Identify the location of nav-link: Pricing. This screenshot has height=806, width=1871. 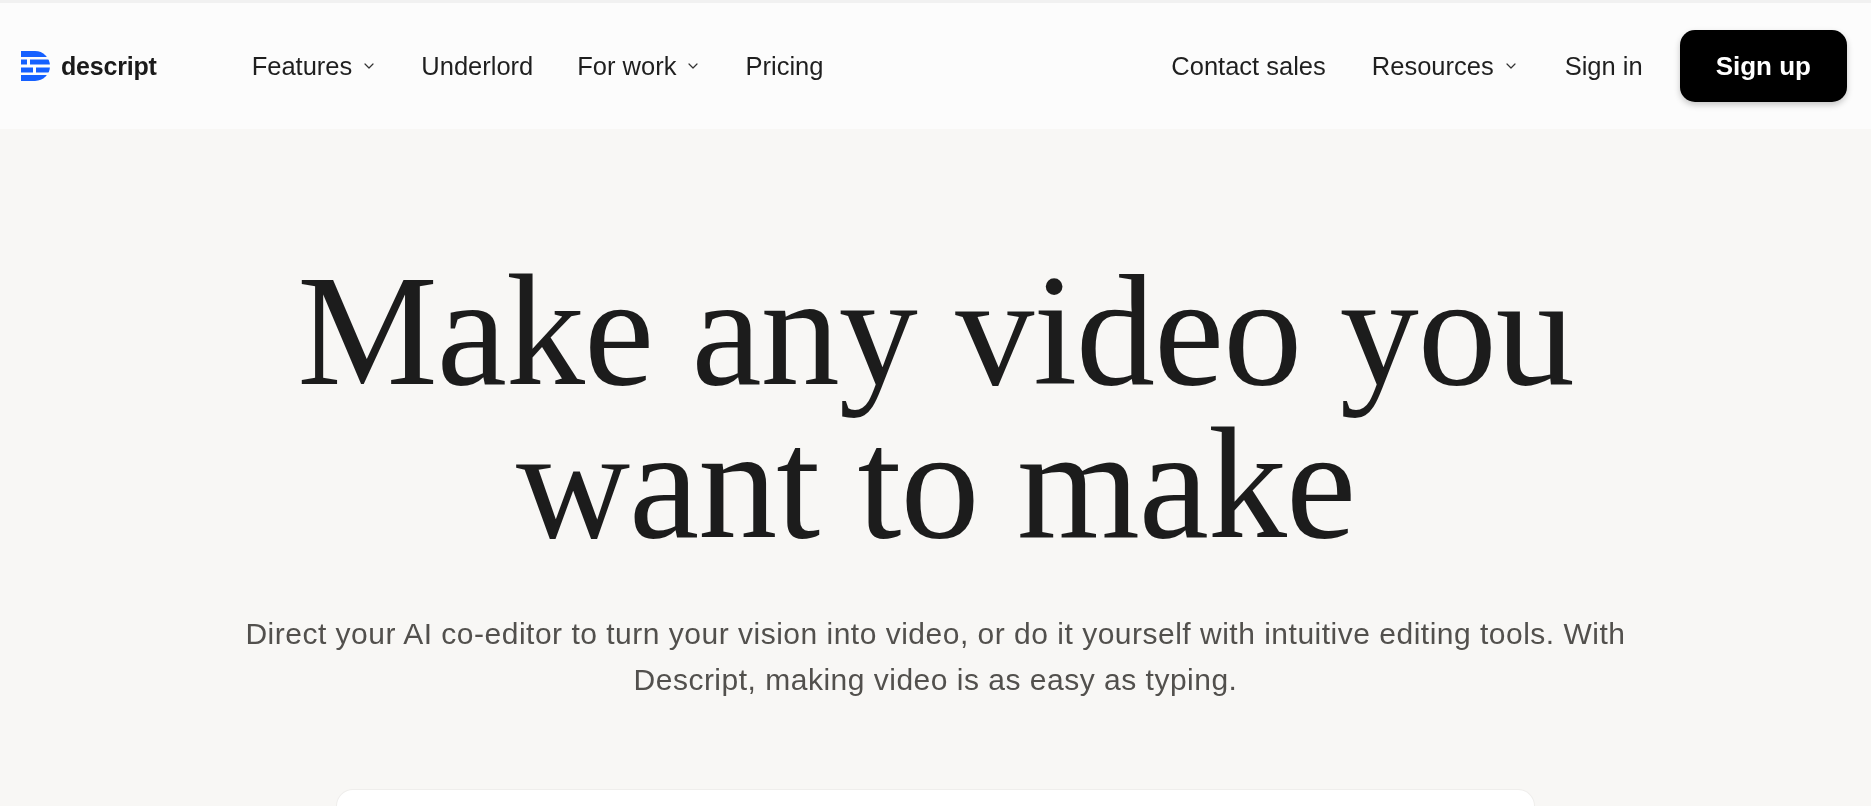
(784, 66).